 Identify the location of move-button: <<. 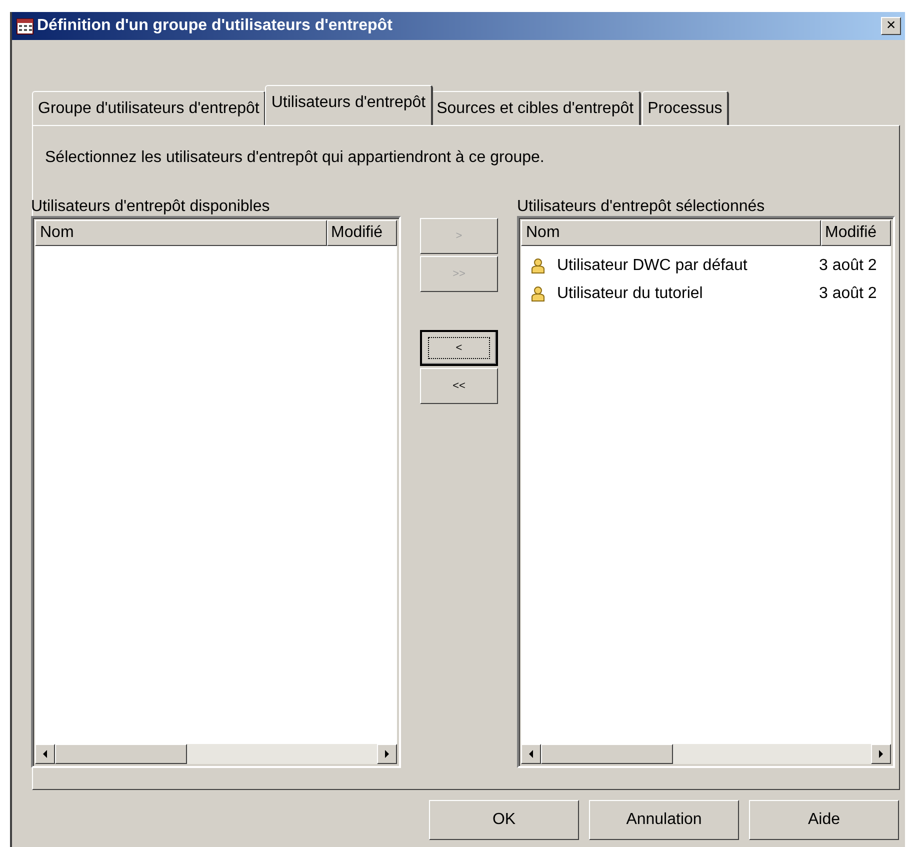
(459, 386).